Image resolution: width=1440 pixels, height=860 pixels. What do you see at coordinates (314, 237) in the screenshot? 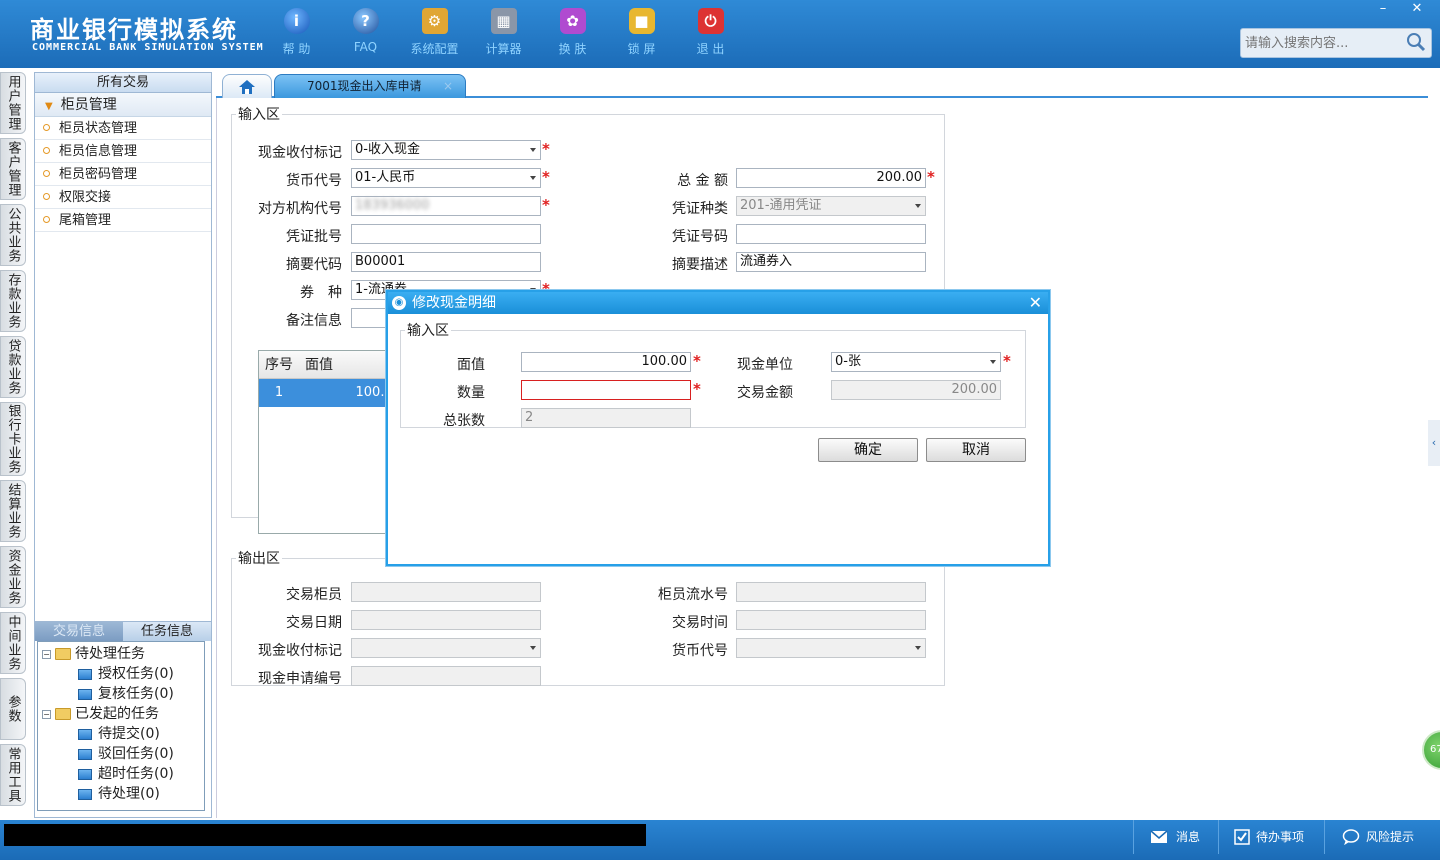
I see `voucher-batch-label: 凭证批号` at bounding box center [314, 237].